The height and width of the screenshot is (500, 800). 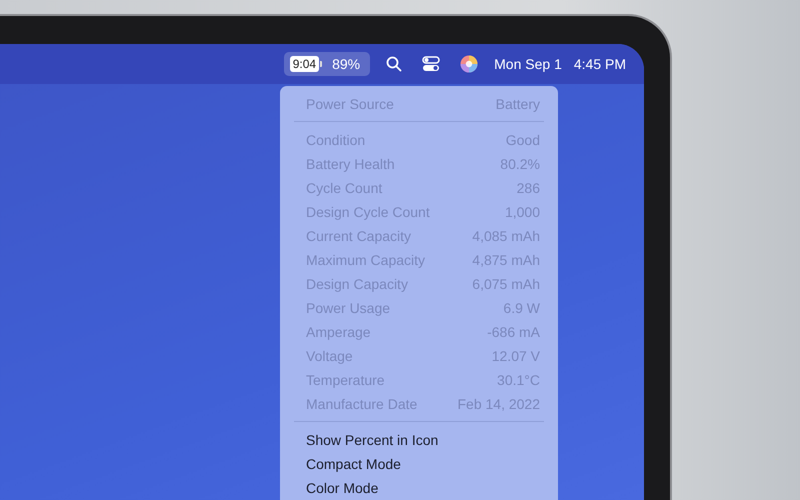 What do you see at coordinates (600, 64) in the screenshot?
I see `time-label: 4:45 PM` at bounding box center [600, 64].